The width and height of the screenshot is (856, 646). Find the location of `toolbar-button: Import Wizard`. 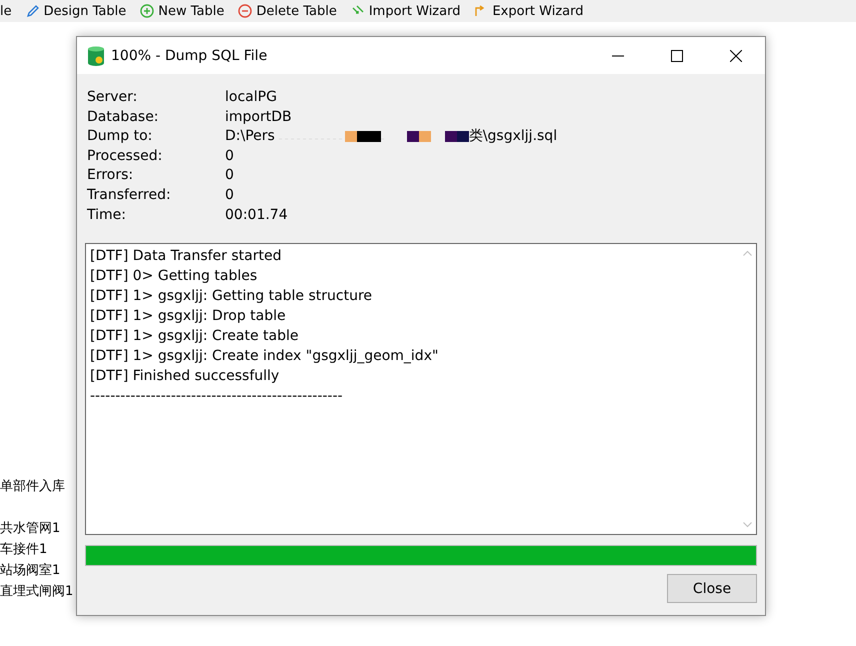

toolbar-button: Import Wizard is located at coordinates (405, 11).